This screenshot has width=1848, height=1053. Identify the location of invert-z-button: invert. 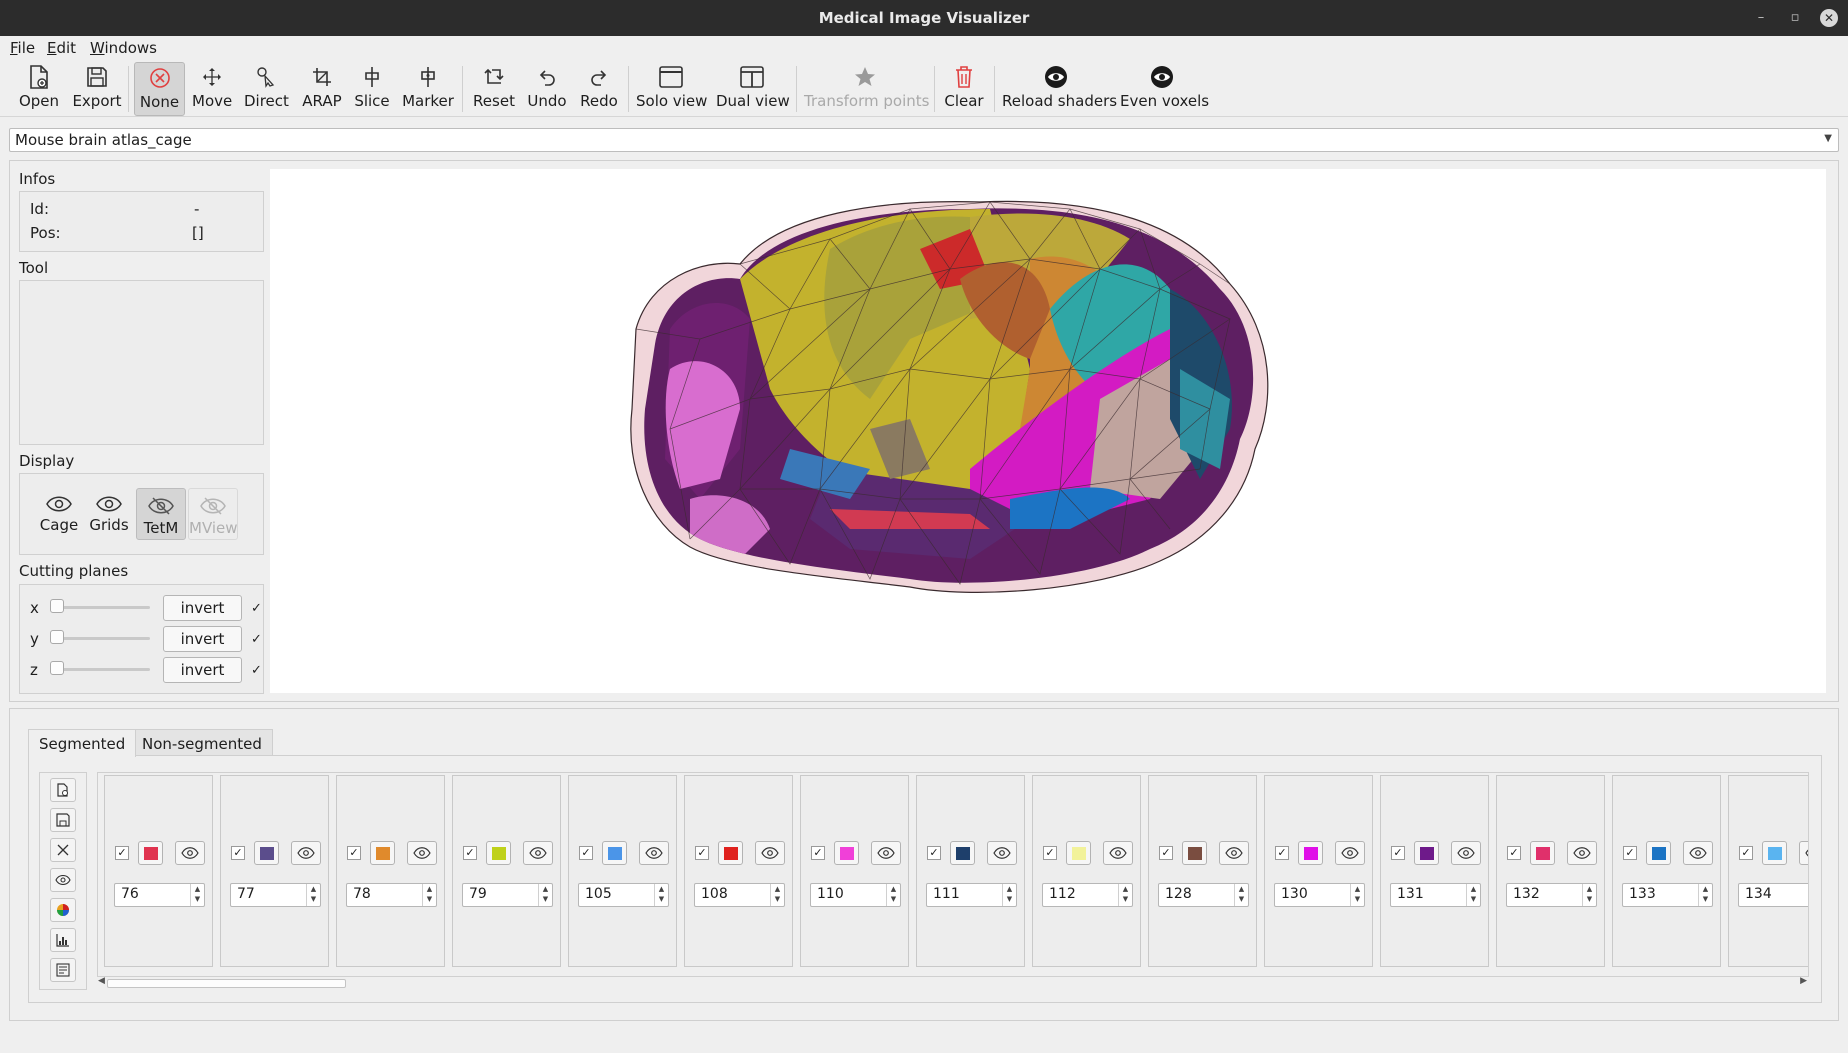
(202, 670).